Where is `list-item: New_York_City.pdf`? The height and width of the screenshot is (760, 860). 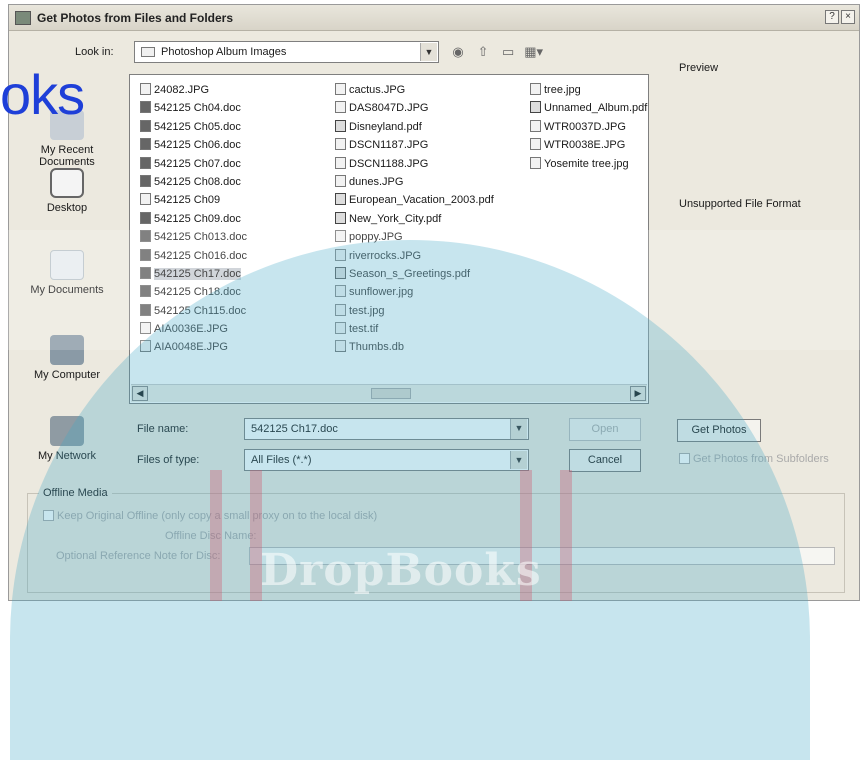
list-item: New_York_City.pdf is located at coordinates (414, 219).